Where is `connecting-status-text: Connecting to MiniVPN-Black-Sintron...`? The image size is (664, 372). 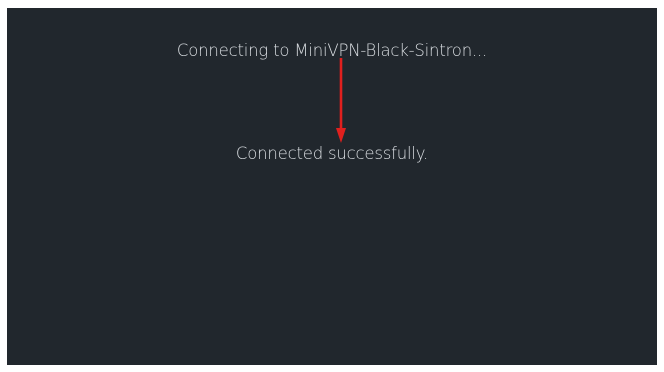
connecting-status-text: Connecting to MiniVPN-Black-Sintron... is located at coordinates (332, 50).